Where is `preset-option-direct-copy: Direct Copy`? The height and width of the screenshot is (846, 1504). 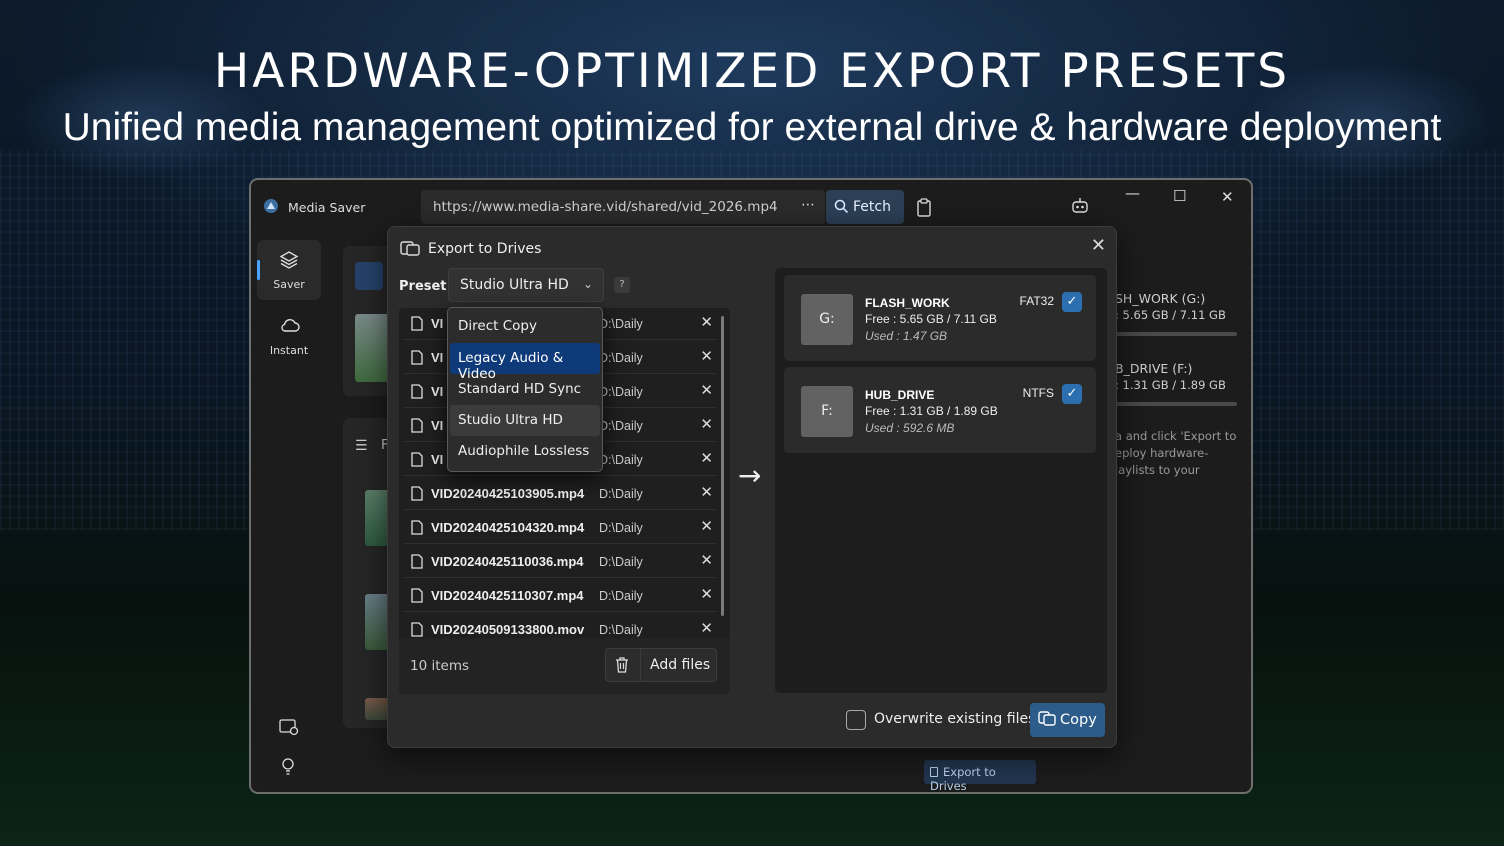
preset-option-direct-copy: Direct Copy is located at coordinates (525, 326).